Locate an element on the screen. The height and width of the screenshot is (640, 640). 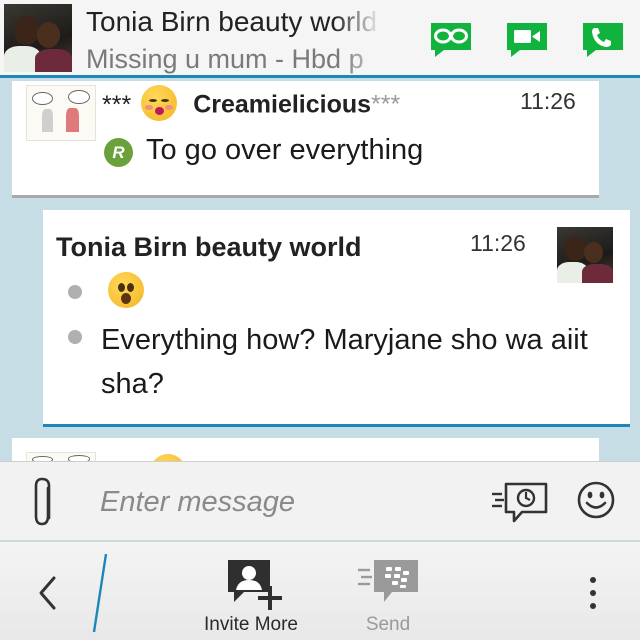
contact-name: Tonia Birn beauty world is located at coordinates (233, 22).